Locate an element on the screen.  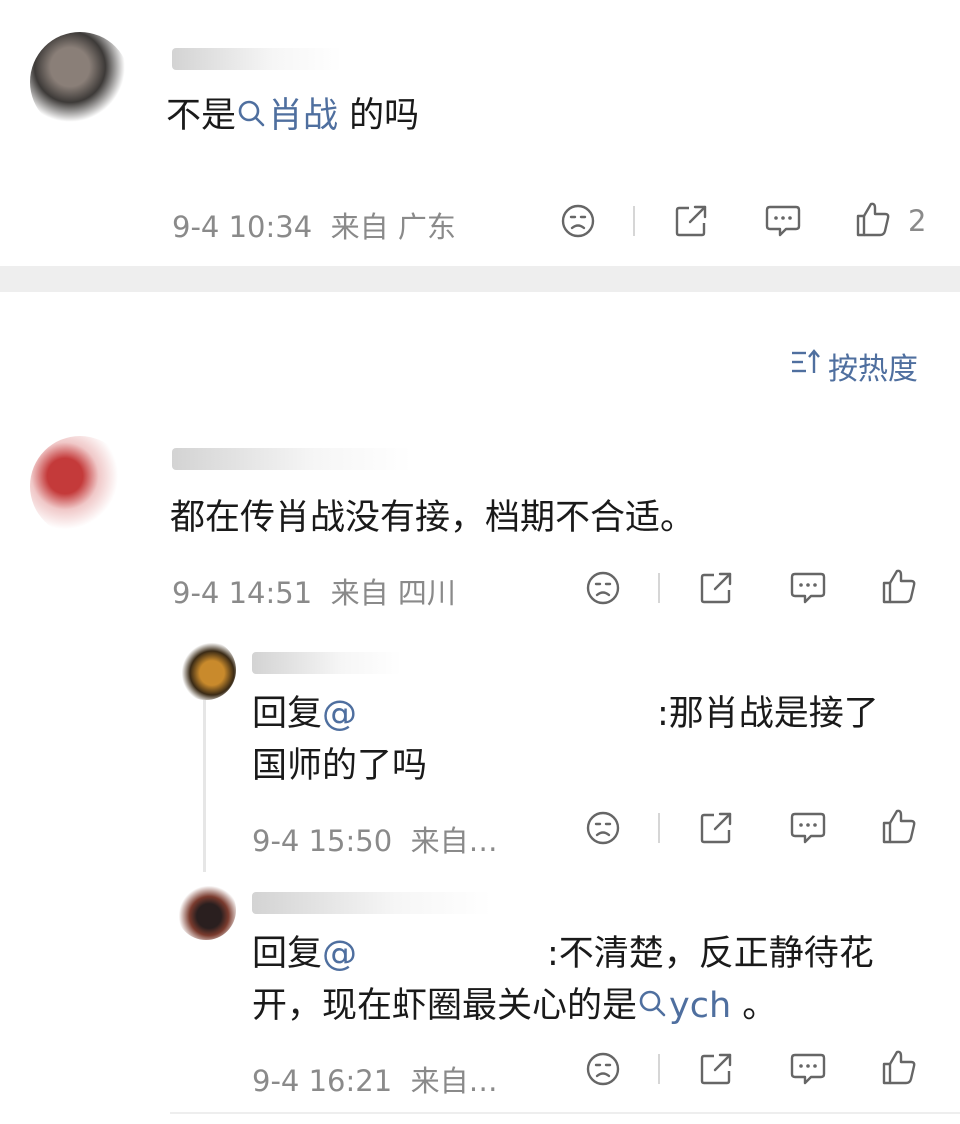
reply-thread-line is located at coordinates (204, 786).